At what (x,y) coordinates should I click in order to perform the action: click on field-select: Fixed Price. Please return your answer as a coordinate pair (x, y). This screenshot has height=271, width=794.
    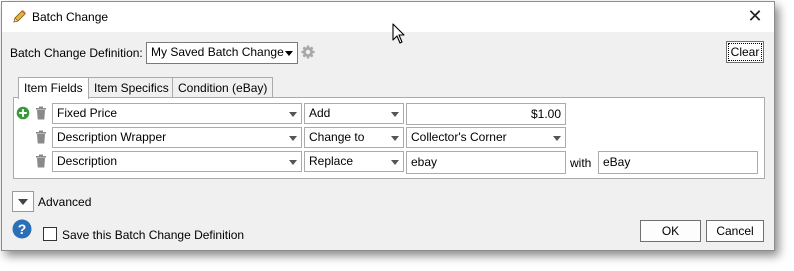
    Looking at the image, I should click on (177, 113).